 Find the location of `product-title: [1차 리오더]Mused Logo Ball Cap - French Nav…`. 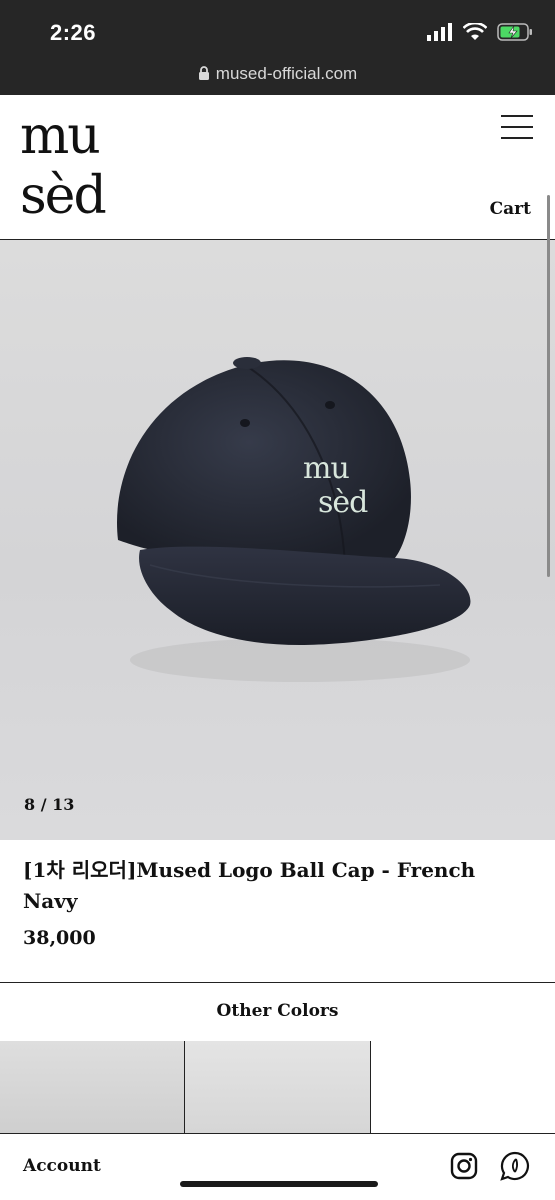

product-title: [1차 리오더]Mused Logo Ball Cap - French Nav… is located at coordinates (249, 885).